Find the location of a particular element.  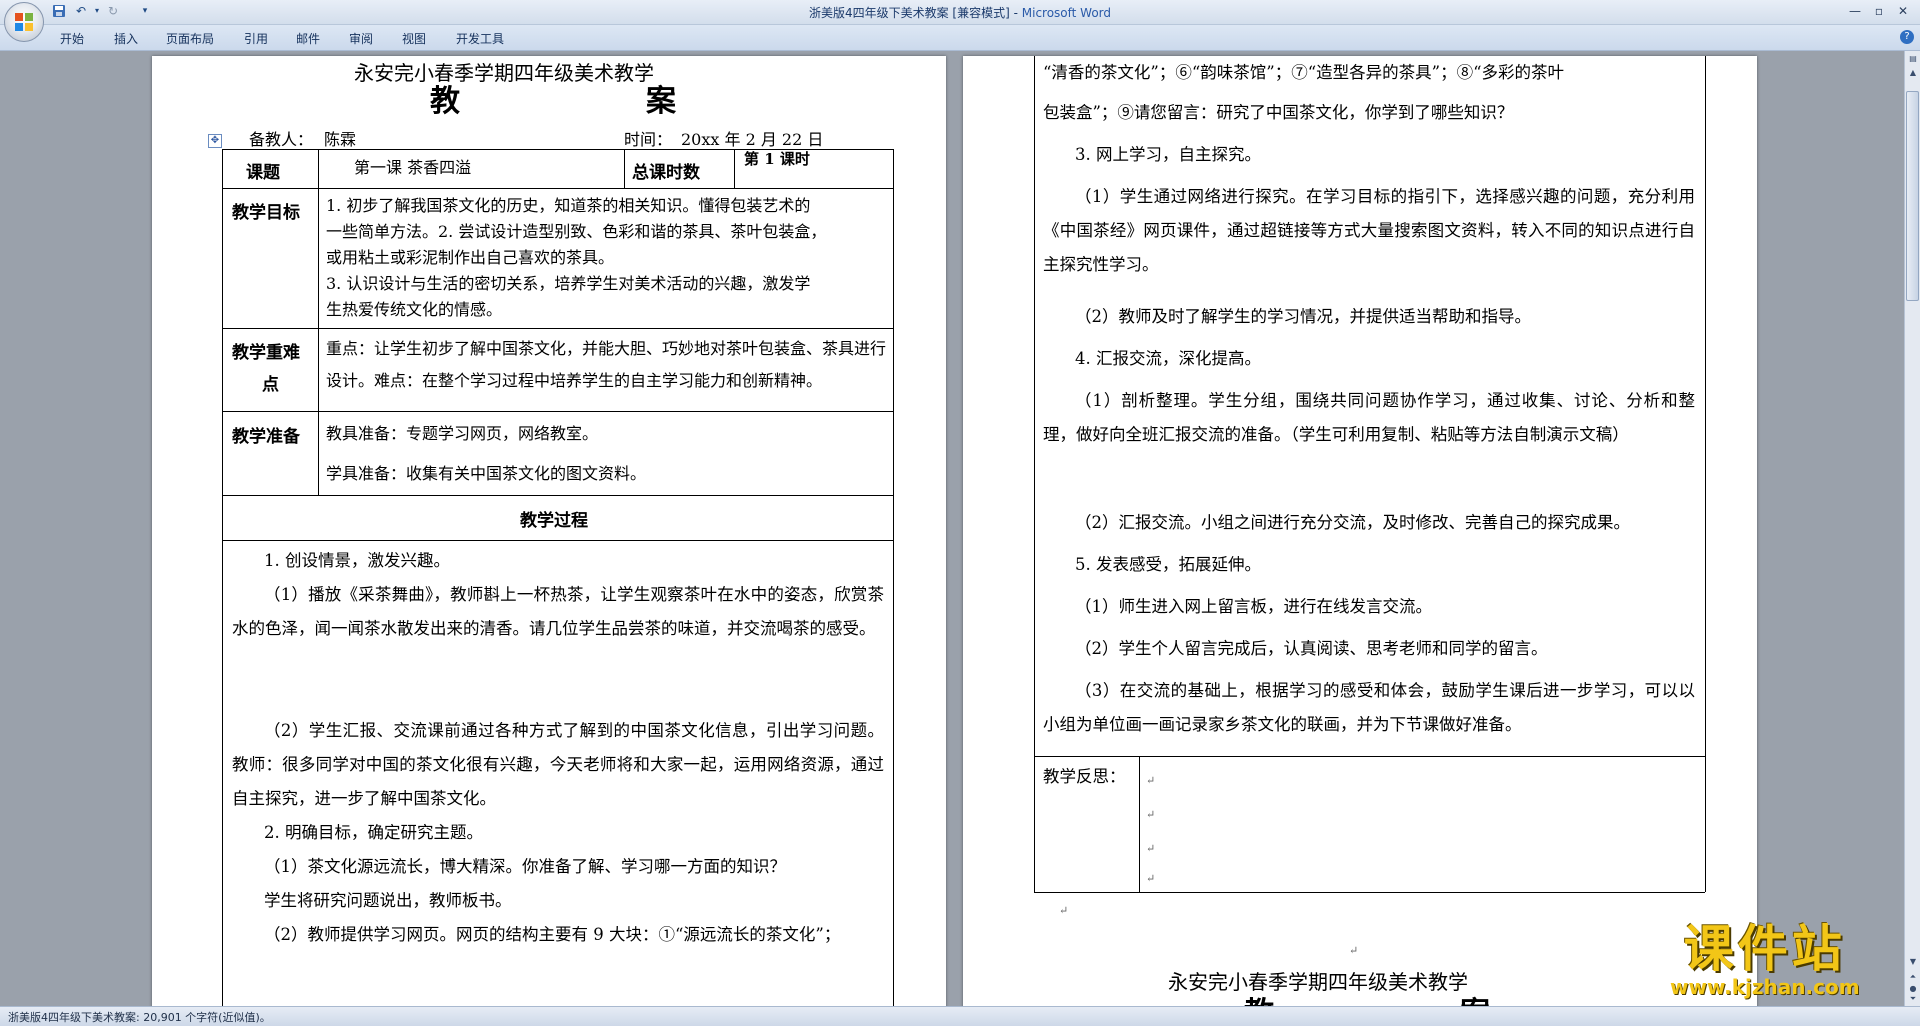

paragraph-3-2: （2）教师及时了解学生的学习情况，并提供适当帮助和指导。 is located at coordinates (1303, 316).